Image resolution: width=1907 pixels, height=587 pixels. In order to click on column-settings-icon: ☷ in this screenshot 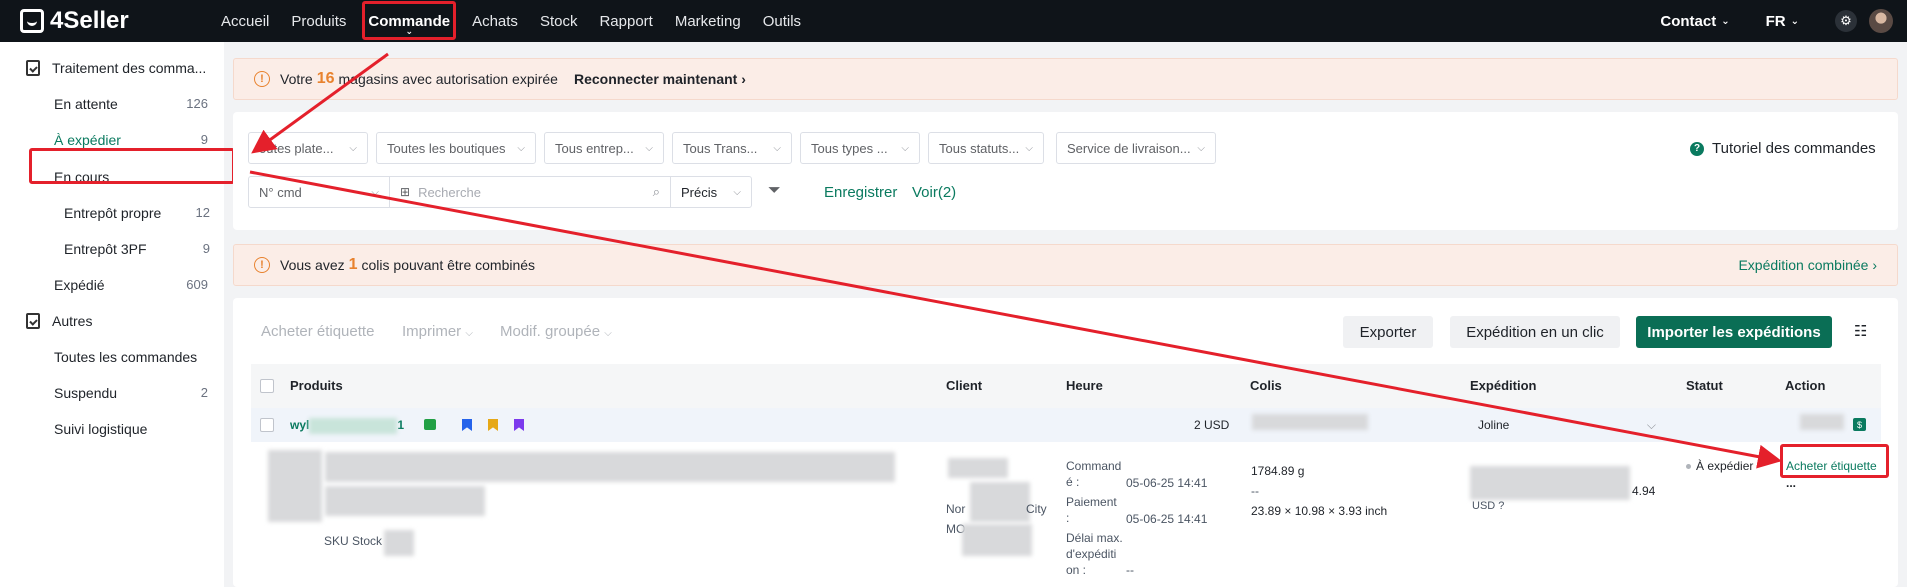, I will do `click(1860, 331)`.